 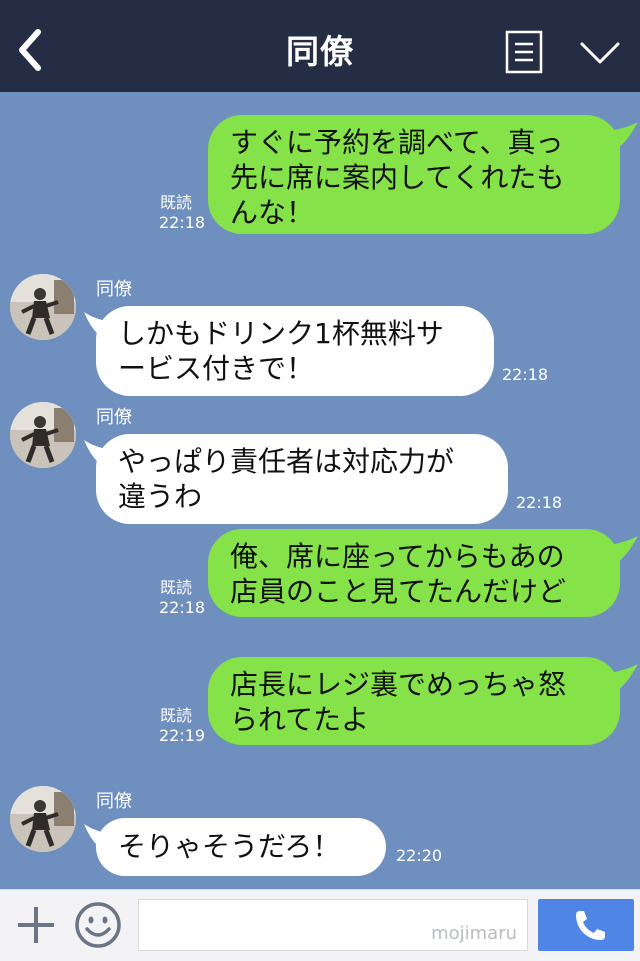 I want to click on add-button, so click(x=36, y=925).